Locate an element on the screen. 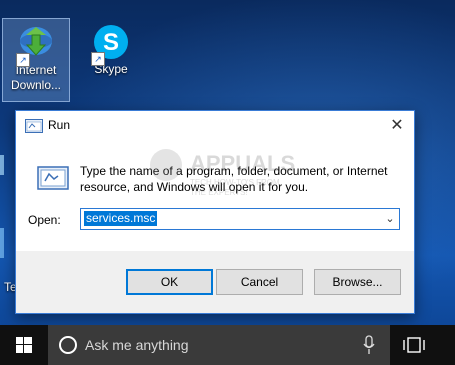 The height and width of the screenshot is (365, 455). appuals-watermark: APPUALS TECH HOW-TO'S FROM THE EXPERTS! is located at coordinates (222, 173).